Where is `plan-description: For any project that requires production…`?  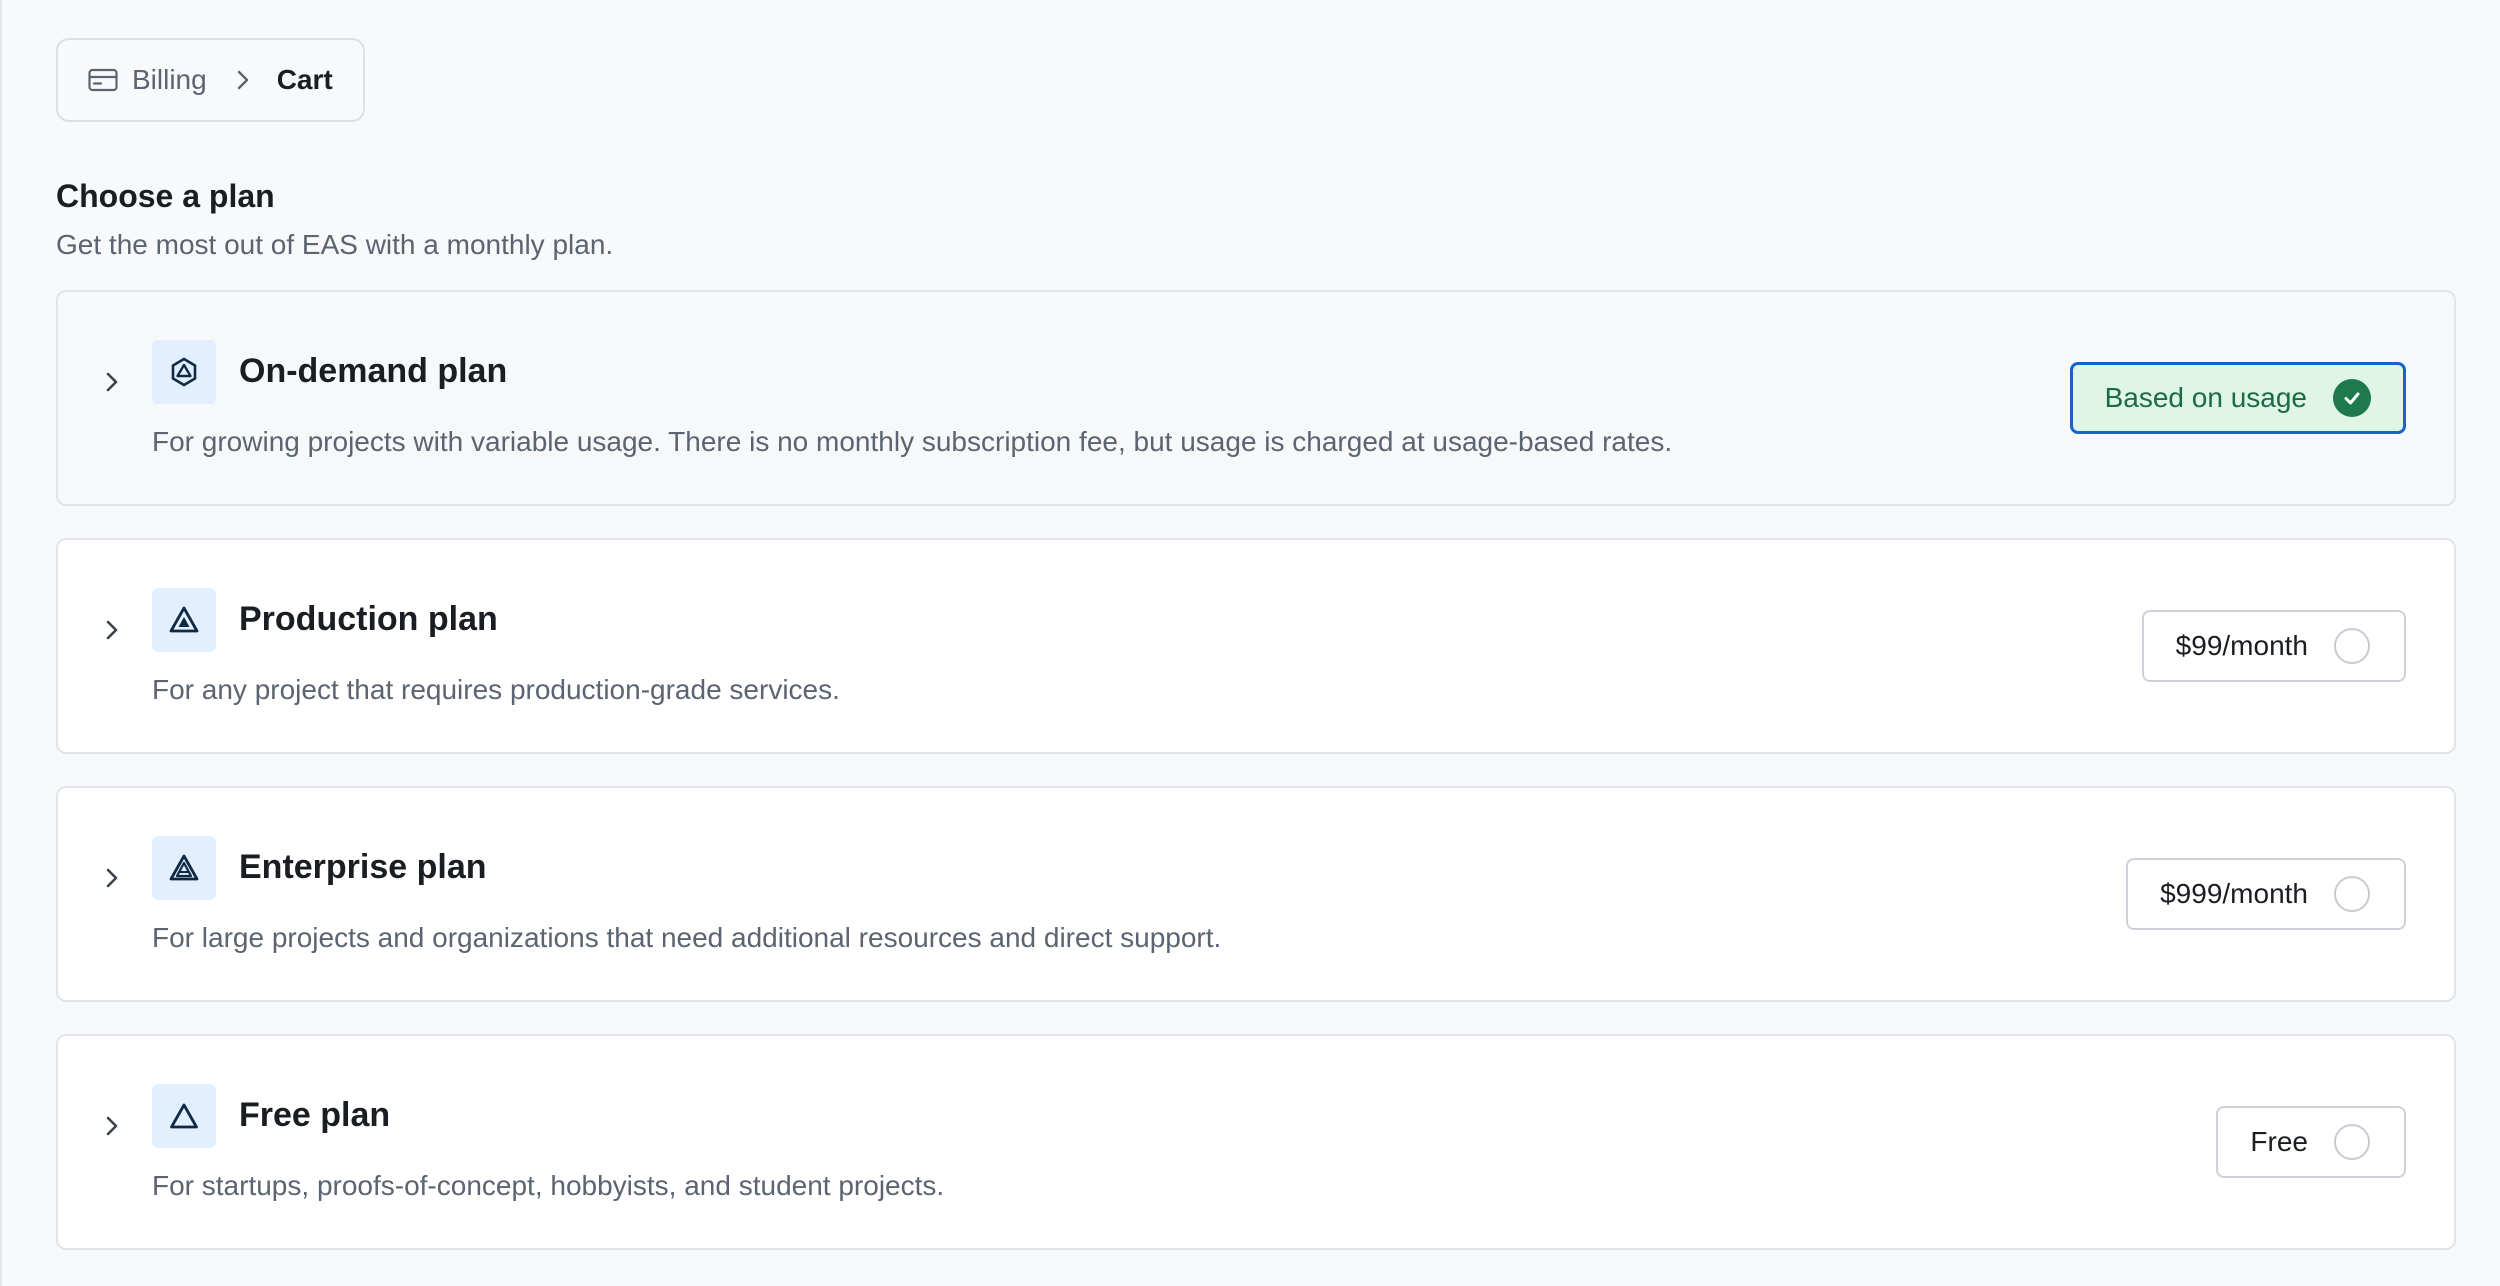
plan-description: For any project that requires production… is located at coordinates (496, 689).